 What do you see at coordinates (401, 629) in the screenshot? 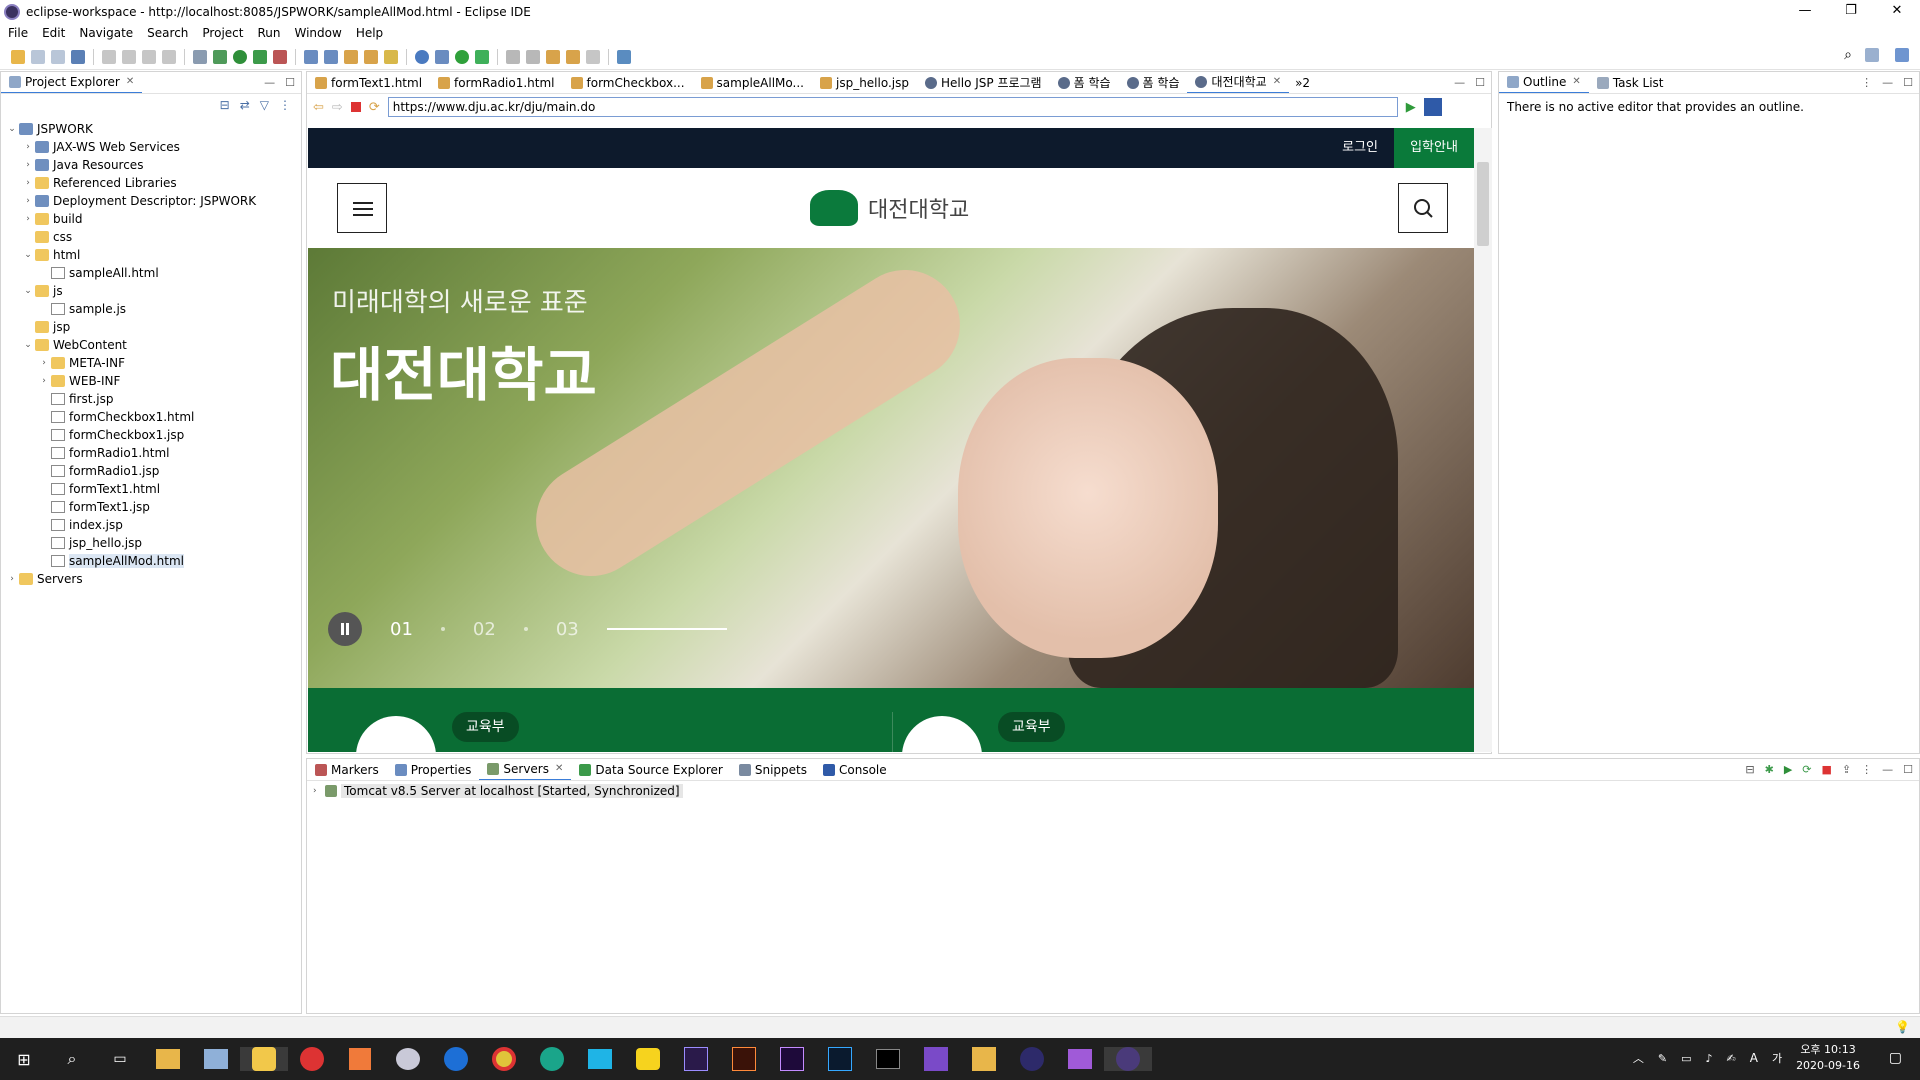
I see `slide-01: 01` at bounding box center [401, 629].